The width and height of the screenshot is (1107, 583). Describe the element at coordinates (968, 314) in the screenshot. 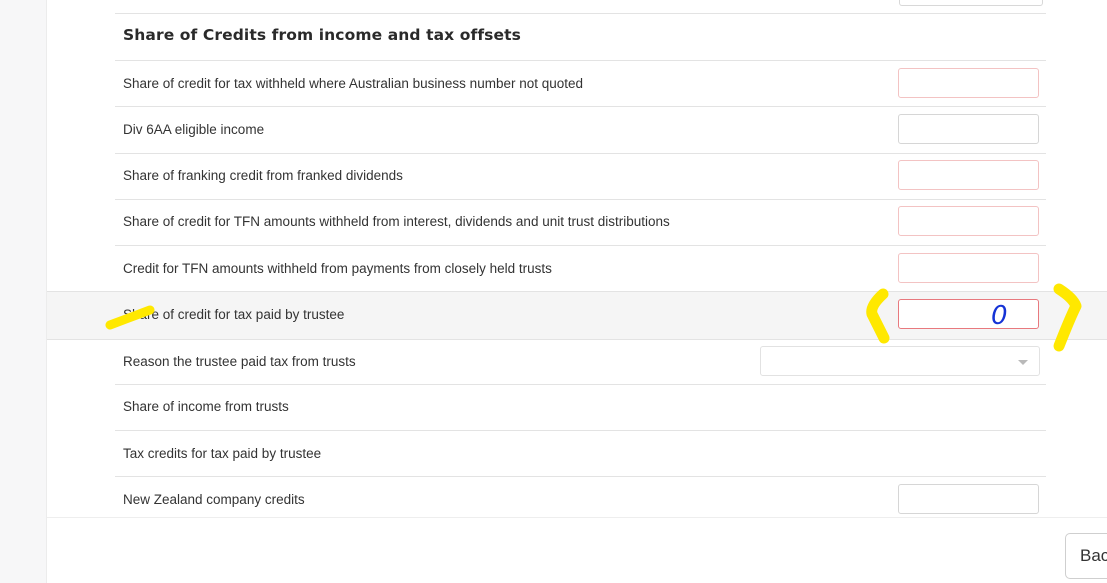

I see `tax-paid-by-trustee-input` at that location.